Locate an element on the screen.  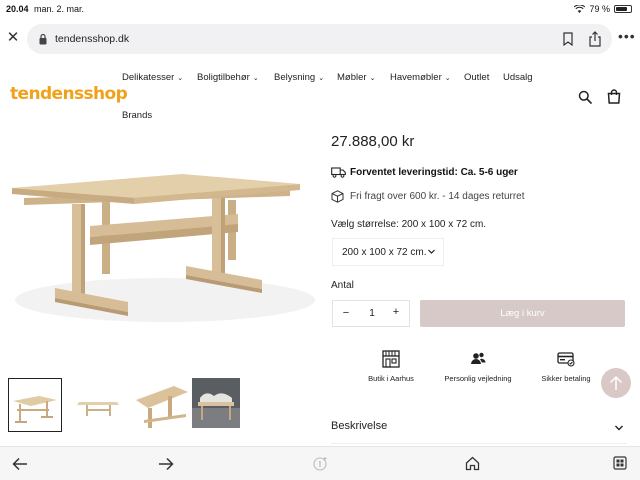
size-select: 200 x 100 x 72 cm. is located at coordinates (388, 252).